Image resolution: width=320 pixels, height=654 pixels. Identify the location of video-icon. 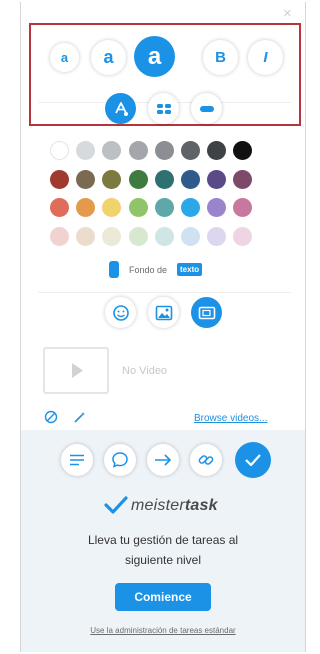
(206, 312).